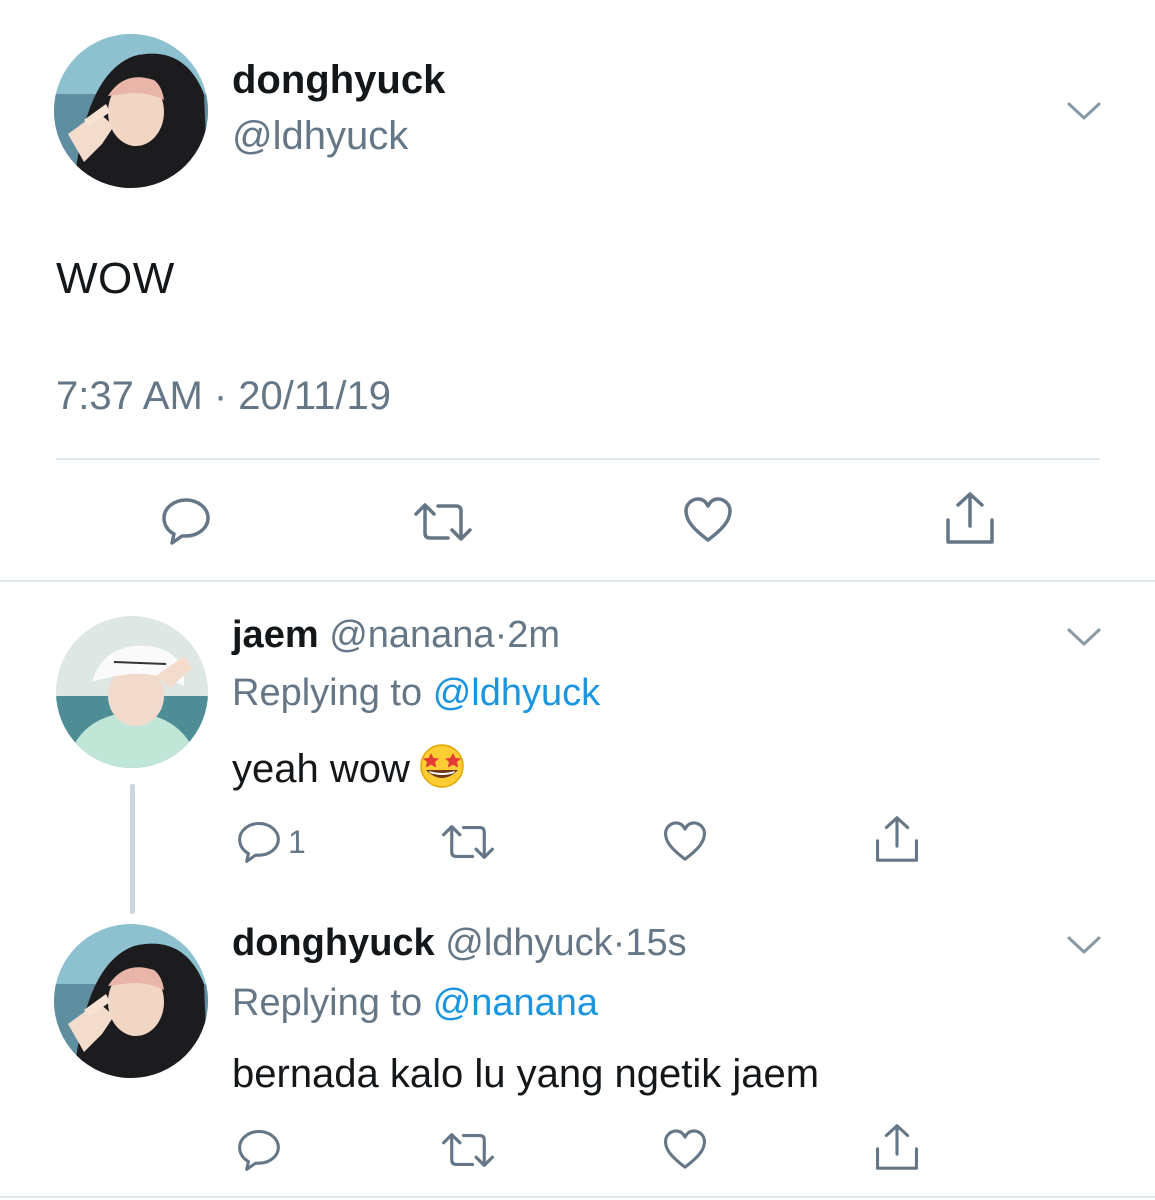  Describe the element at coordinates (132, 849) in the screenshot. I see `thread-connector` at that location.